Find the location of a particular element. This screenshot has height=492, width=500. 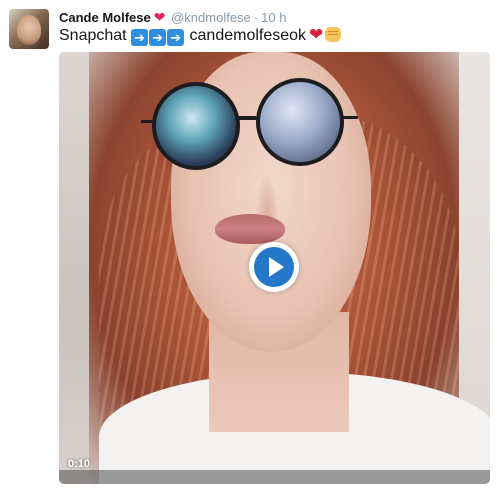

sunglasses-bridge is located at coordinates (246, 118).